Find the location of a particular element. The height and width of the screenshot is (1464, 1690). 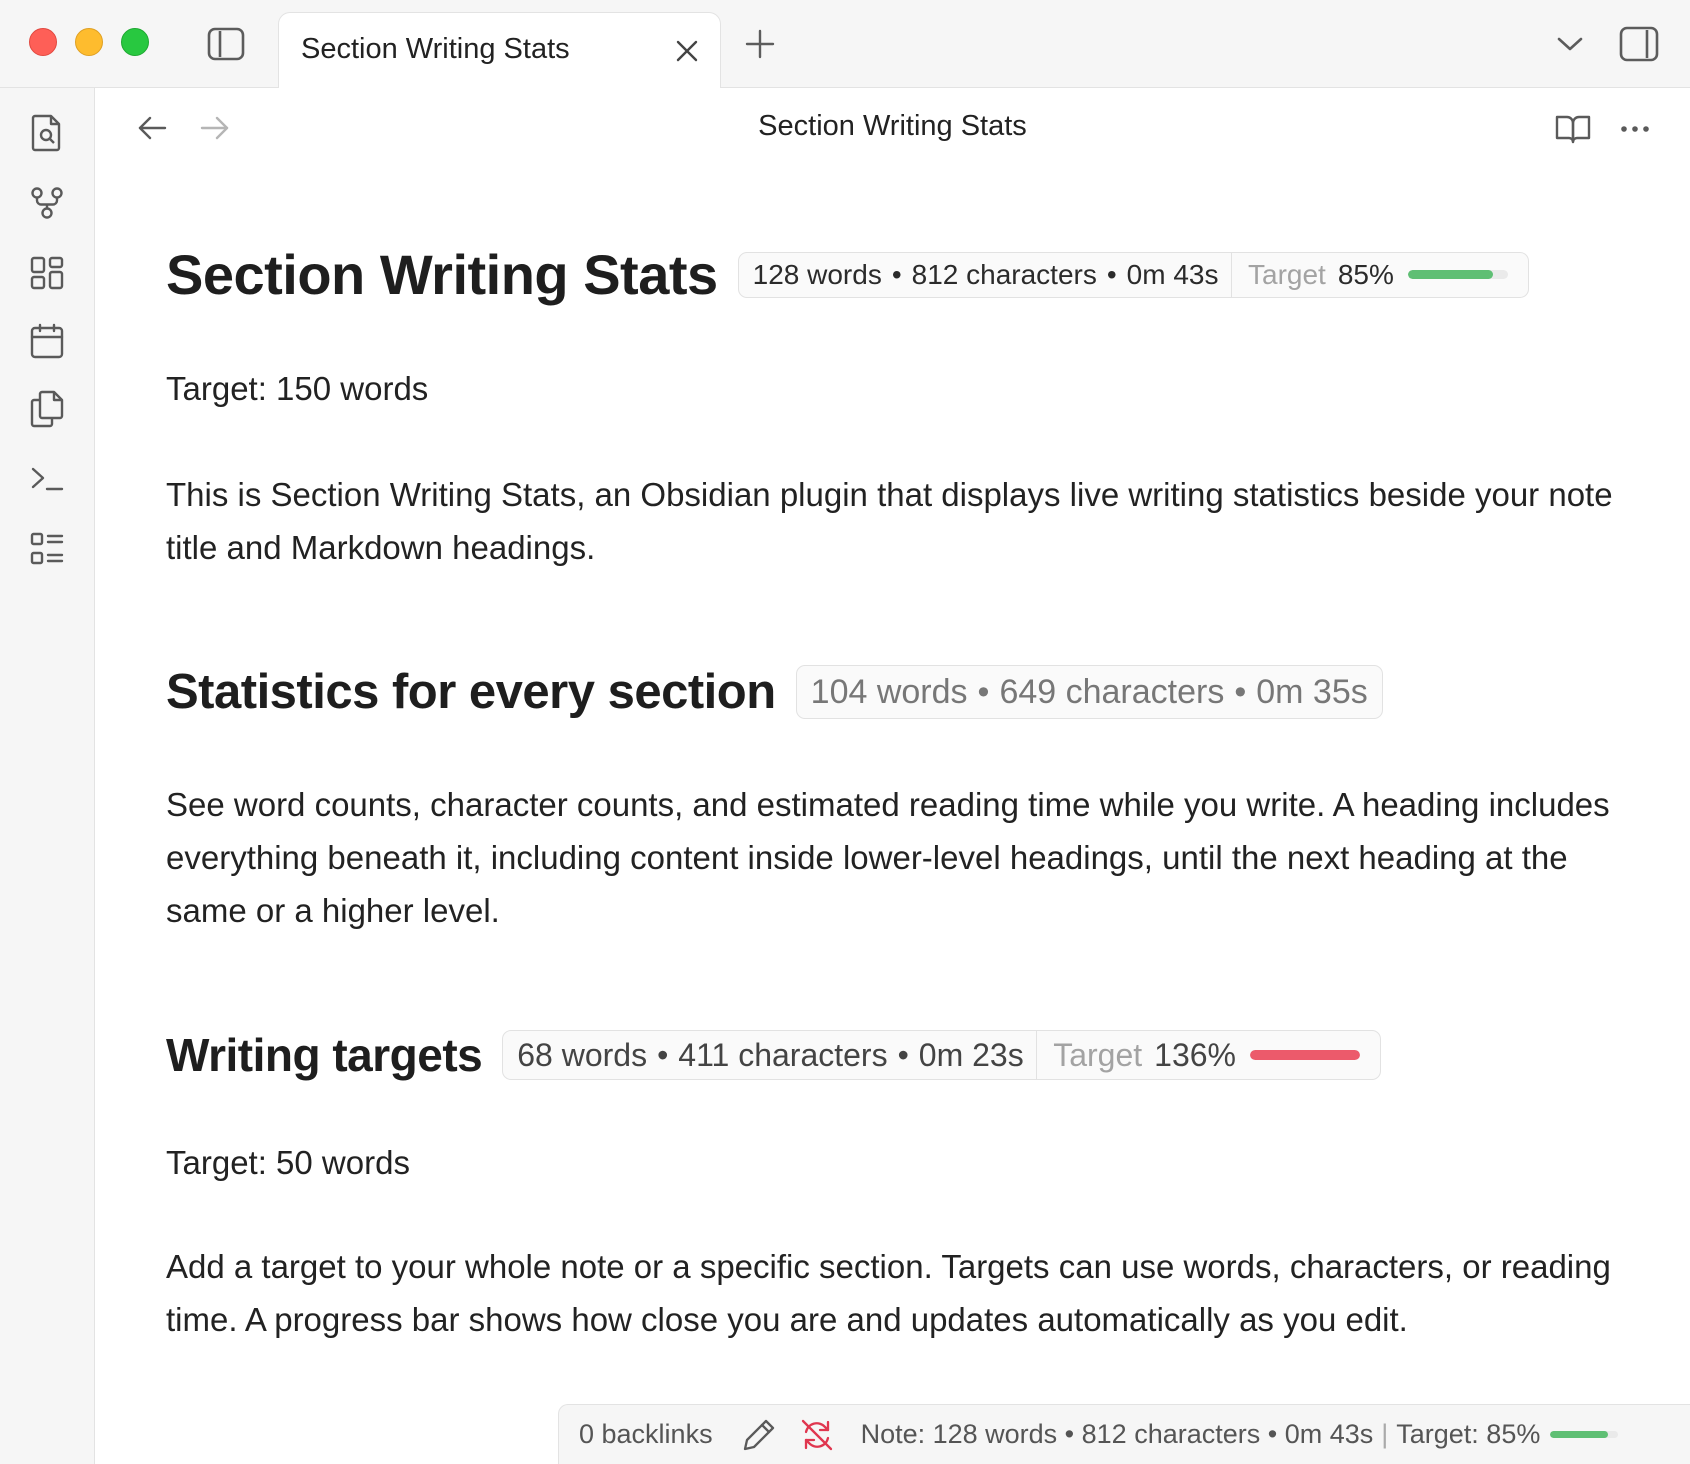

view-title: Section Writing Stats is located at coordinates (892, 126).